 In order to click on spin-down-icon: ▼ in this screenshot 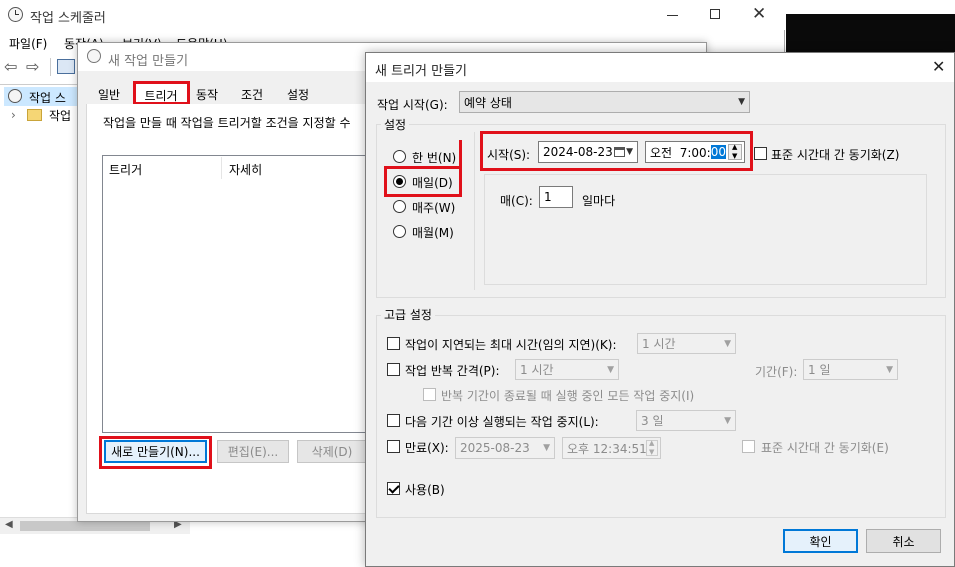, I will do `click(651, 452)`.